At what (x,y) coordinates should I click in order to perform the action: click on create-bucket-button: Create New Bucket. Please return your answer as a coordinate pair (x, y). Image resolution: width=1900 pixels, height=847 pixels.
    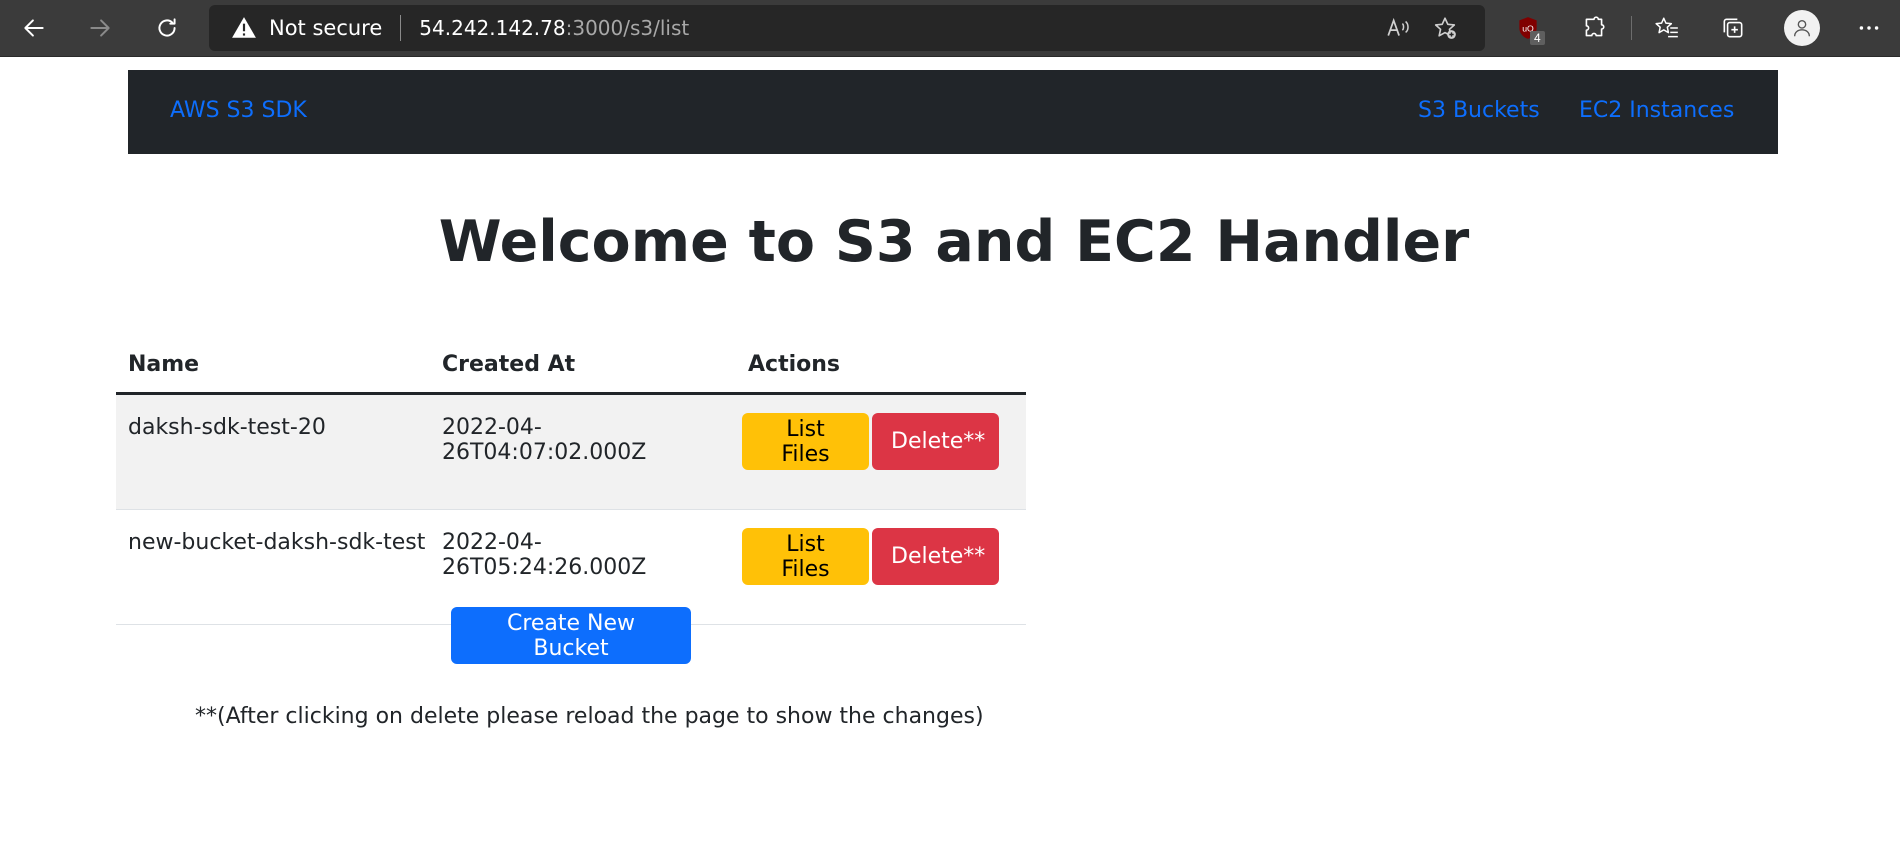
    Looking at the image, I should click on (571, 635).